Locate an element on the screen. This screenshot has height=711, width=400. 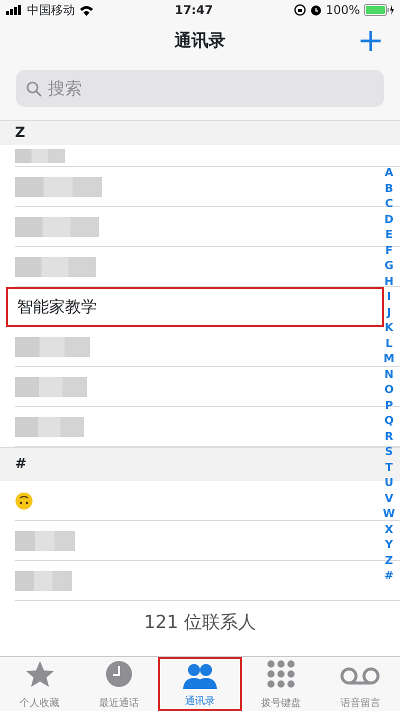
carrier-name: 中国移动 is located at coordinates (51, 10).